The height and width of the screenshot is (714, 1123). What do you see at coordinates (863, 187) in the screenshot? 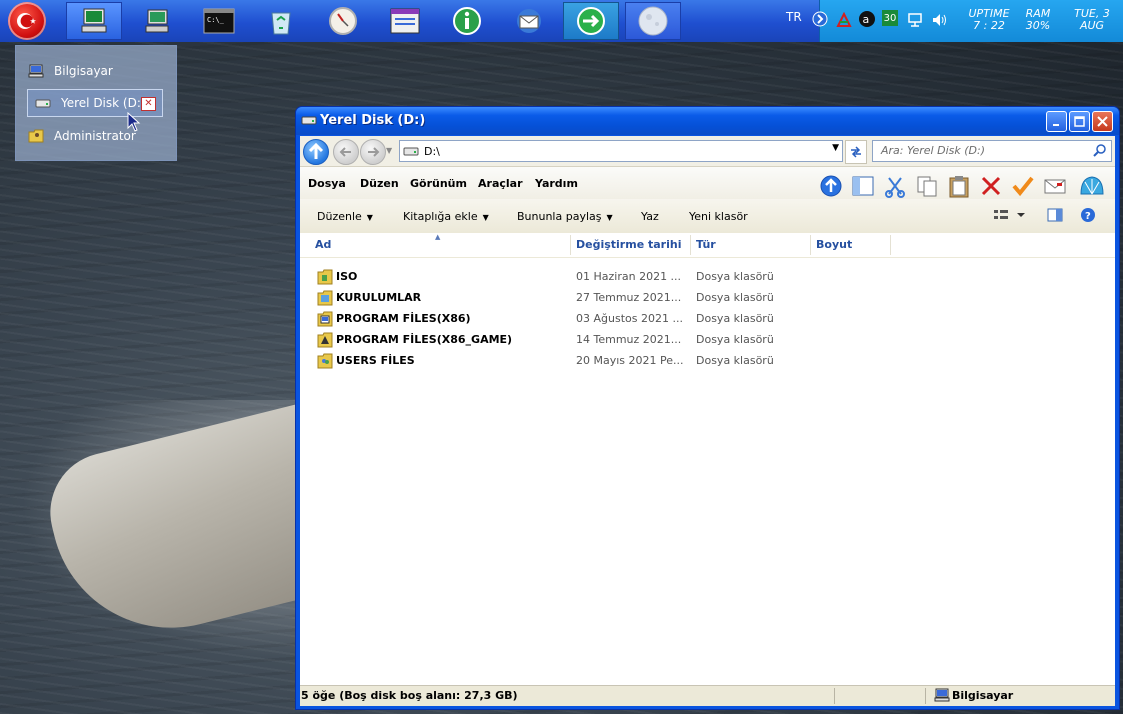
I see `folders-pane-icon` at bounding box center [863, 187].